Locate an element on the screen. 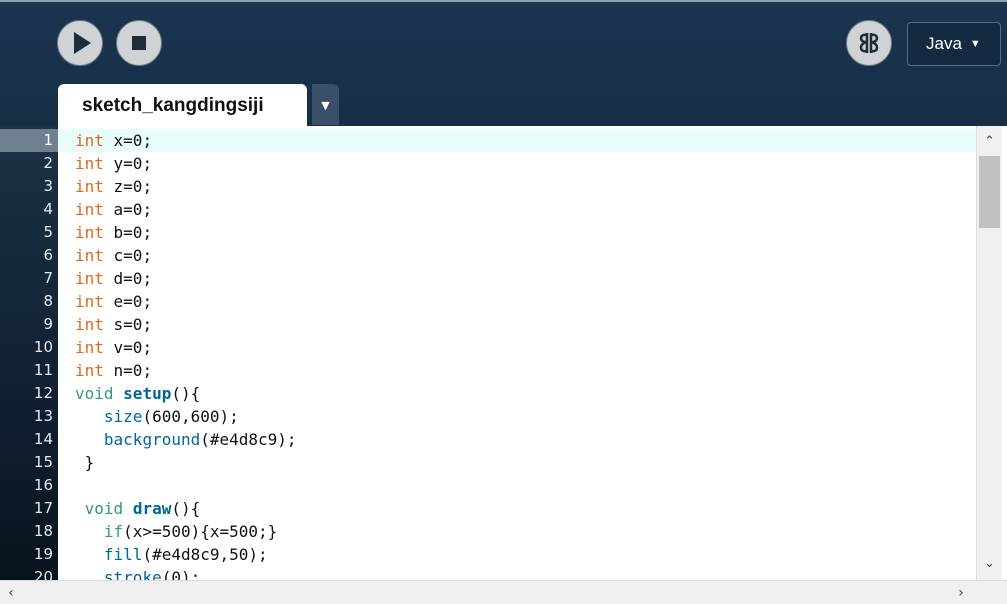 This screenshot has height=604, width=1007. code-line: 15 } is located at coordinates (503, 462).